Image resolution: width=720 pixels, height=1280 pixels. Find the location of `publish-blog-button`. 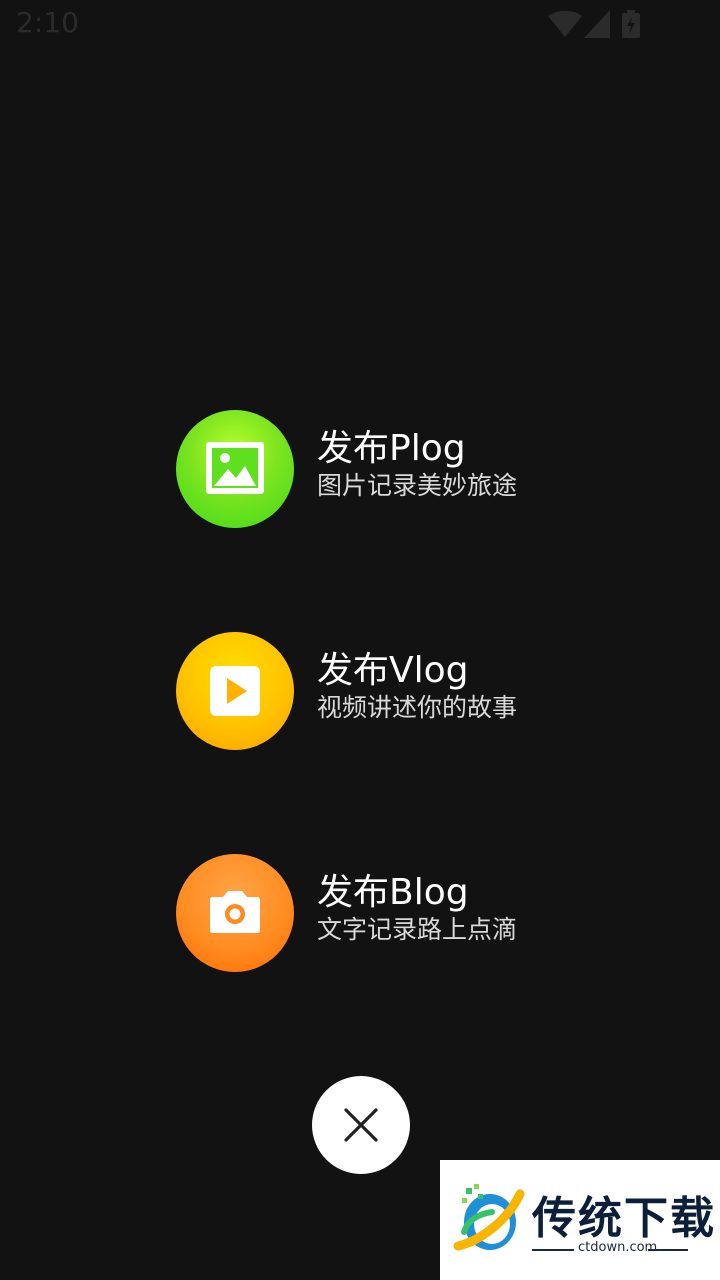

publish-blog-button is located at coordinates (235, 913).